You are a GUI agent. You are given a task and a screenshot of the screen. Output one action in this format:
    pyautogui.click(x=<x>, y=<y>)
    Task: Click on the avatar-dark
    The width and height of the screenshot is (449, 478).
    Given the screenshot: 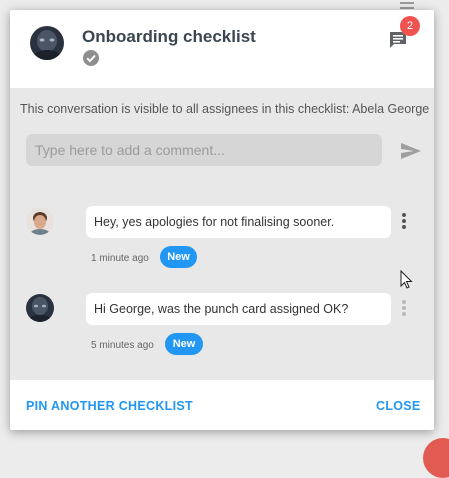 What is the action you would take?
    pyautogui.click(x=40, y=308)
    